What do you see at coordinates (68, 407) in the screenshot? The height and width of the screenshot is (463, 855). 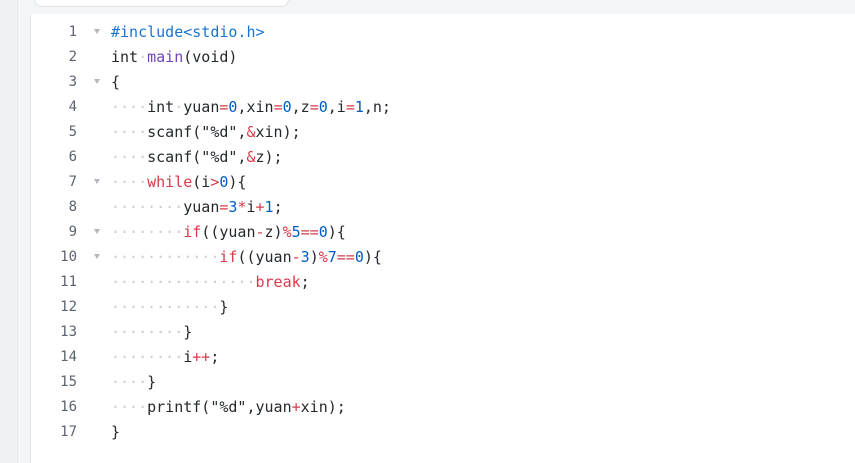 I see `line-number: 16` at bounding box center [68, 407].